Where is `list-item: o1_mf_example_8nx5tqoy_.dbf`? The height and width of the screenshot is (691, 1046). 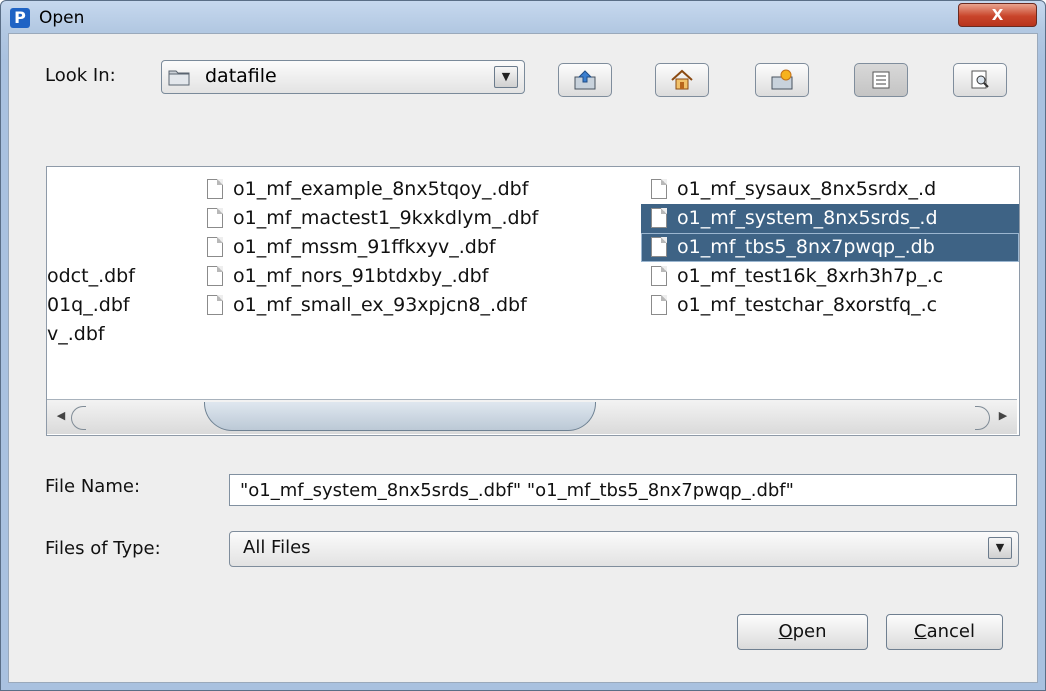 list-item: o1_mf_example_8nx5tqoy_.dbf is located at coordinates (367, 189).